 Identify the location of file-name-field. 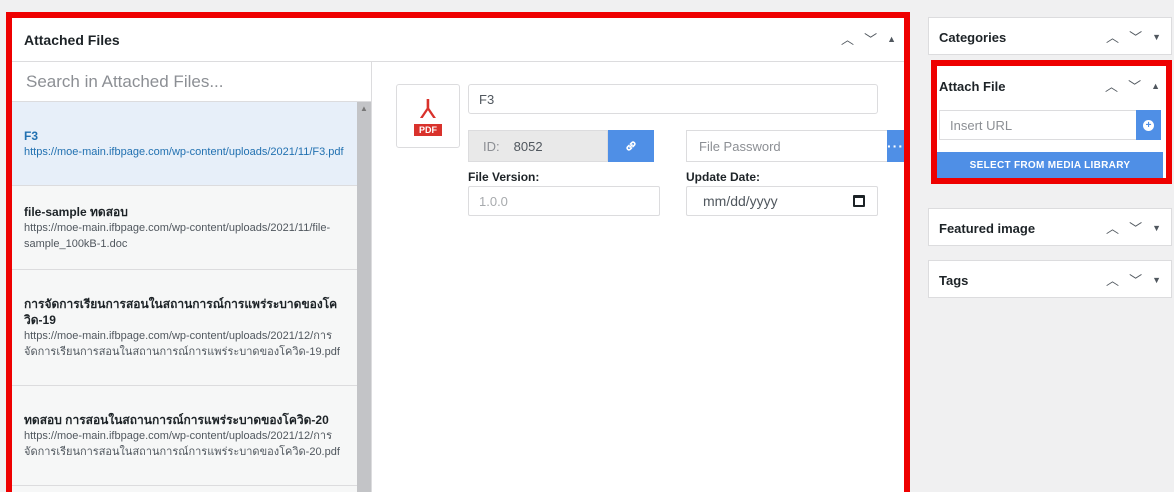
(673, 99).